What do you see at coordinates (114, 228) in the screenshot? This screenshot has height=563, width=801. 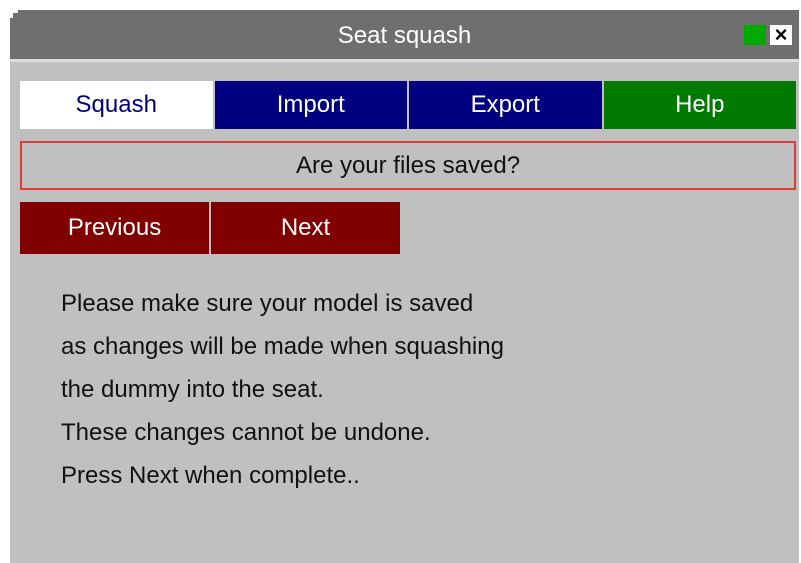 I see `previous-button: Previous` at bounding box center [114, 228].